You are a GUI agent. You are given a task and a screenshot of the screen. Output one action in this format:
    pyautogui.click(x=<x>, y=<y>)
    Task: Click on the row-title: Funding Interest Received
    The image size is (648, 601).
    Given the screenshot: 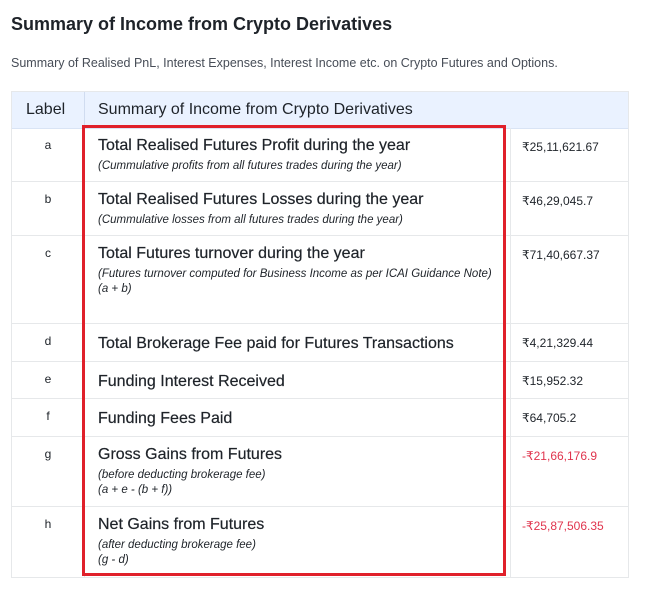 What is the action you would take?
    pyautogui.click(x=191, y=381)
    